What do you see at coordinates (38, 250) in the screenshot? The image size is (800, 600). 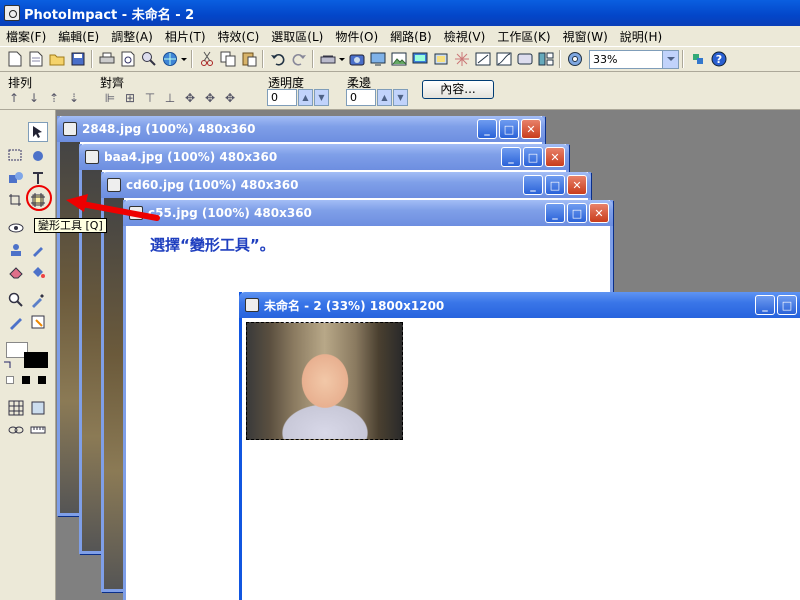 I see `retouch-tool-icon` at bounding box center [38, 250].